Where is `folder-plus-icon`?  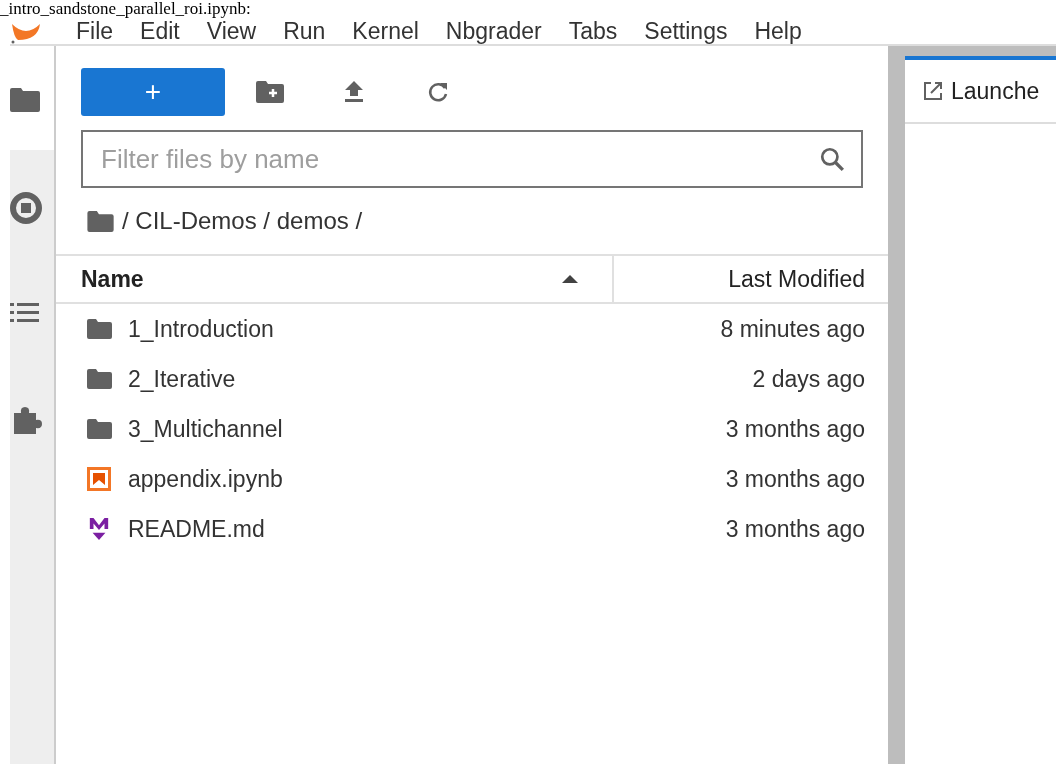
folder-plus-icon is located at coordinates (270, 92).